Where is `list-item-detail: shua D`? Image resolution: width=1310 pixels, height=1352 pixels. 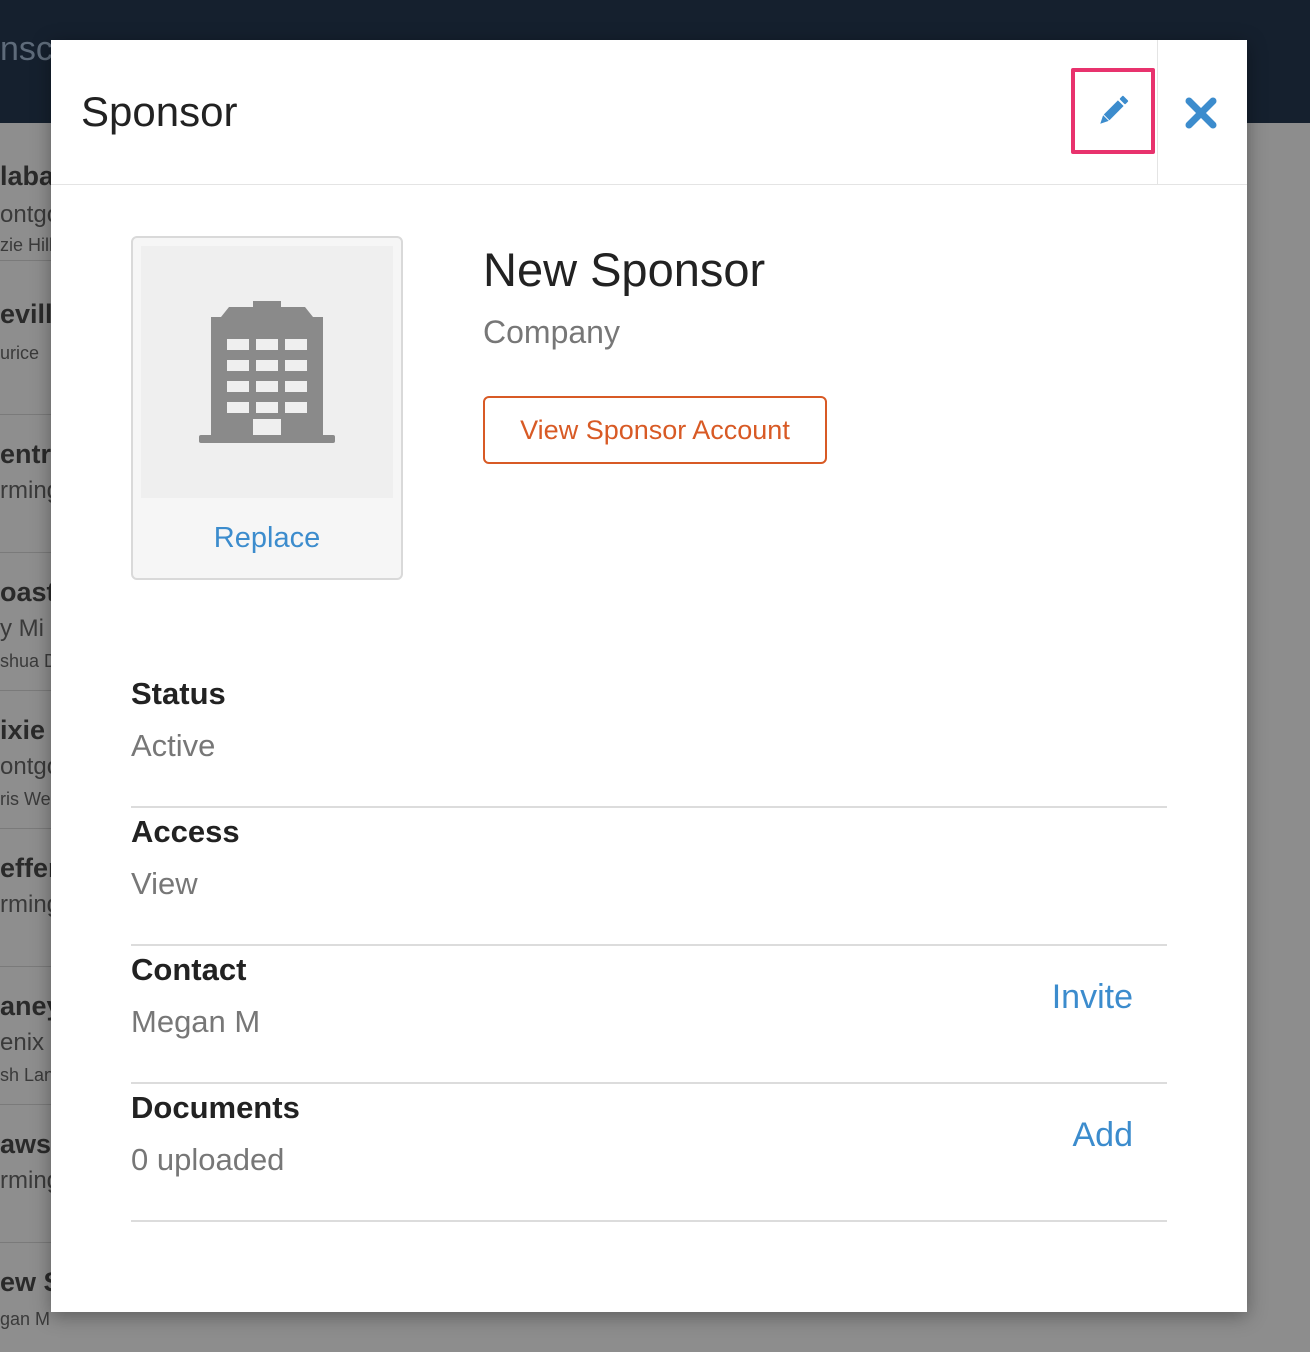 list-item-detail: shua D is located at coordinates (29, 661).